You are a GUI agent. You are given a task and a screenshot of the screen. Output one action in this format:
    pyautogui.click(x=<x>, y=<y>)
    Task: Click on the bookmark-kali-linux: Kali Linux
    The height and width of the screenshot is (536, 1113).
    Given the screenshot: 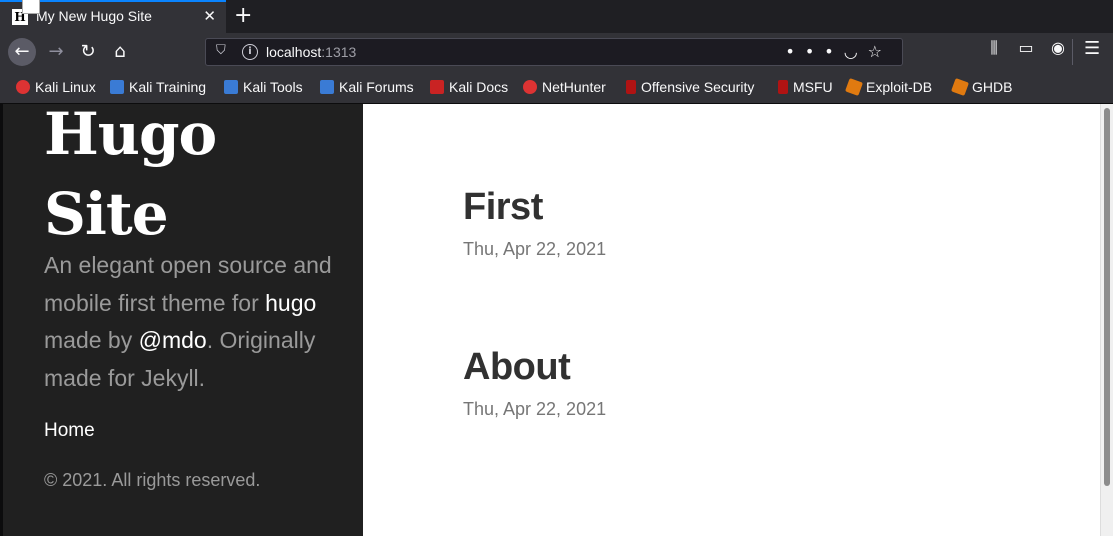 What is the action you would take?
    pyautogui.click(x=56, y=87)
    